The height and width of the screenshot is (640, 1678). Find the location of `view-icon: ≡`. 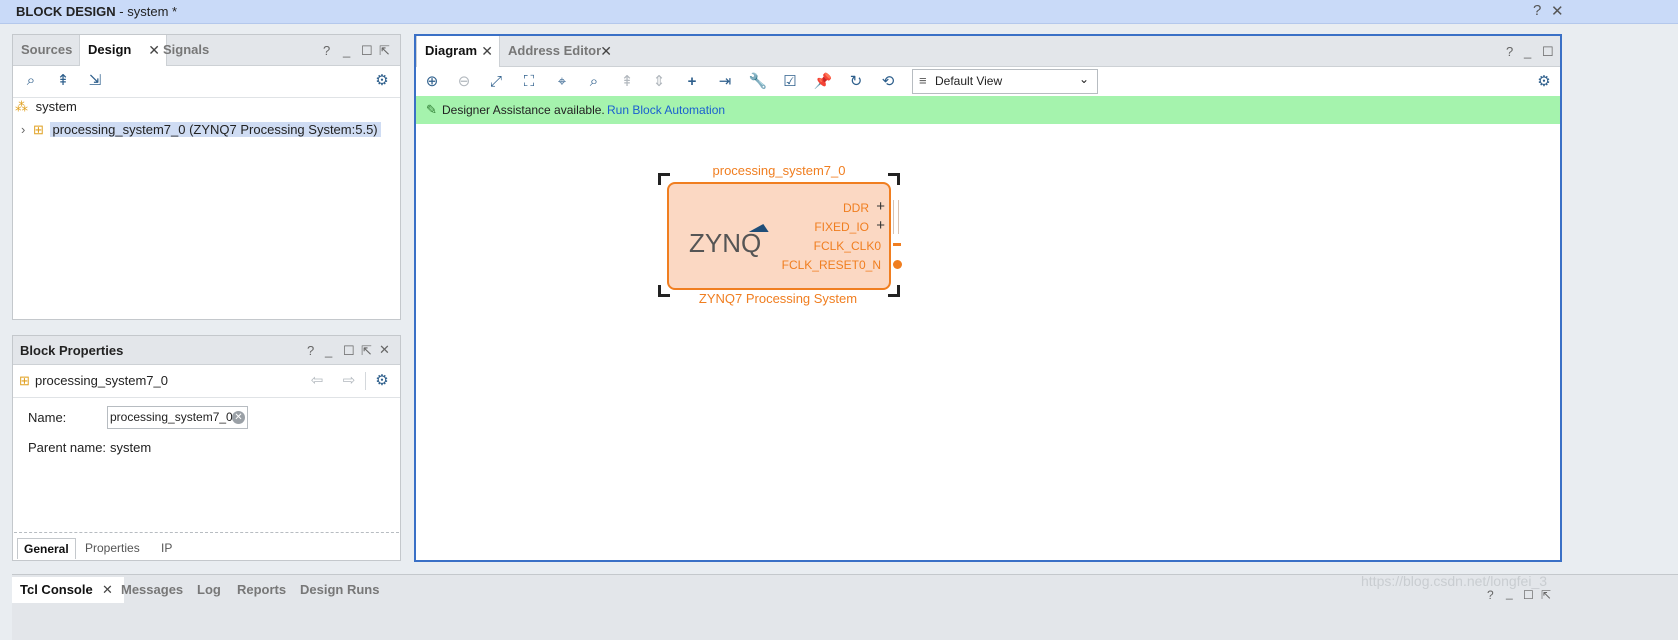

view-icon: ≡ is located at coordinates (923, 80).